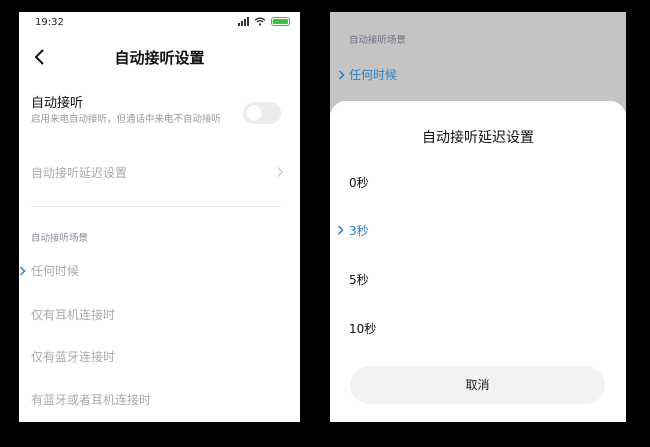 This screenshot has width=650, height=447. Describe the element at coordinates (359, 279) in the screenshot. I see `delay-option-5s: 5秒` at that location.